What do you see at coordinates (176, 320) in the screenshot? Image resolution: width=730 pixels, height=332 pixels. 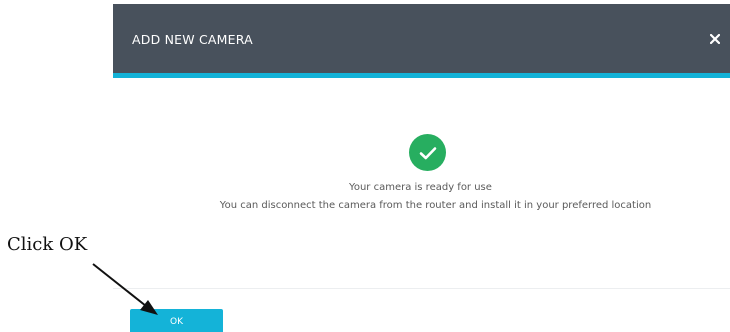 I see `ok-button: OK` at bounding box center [176, 320].